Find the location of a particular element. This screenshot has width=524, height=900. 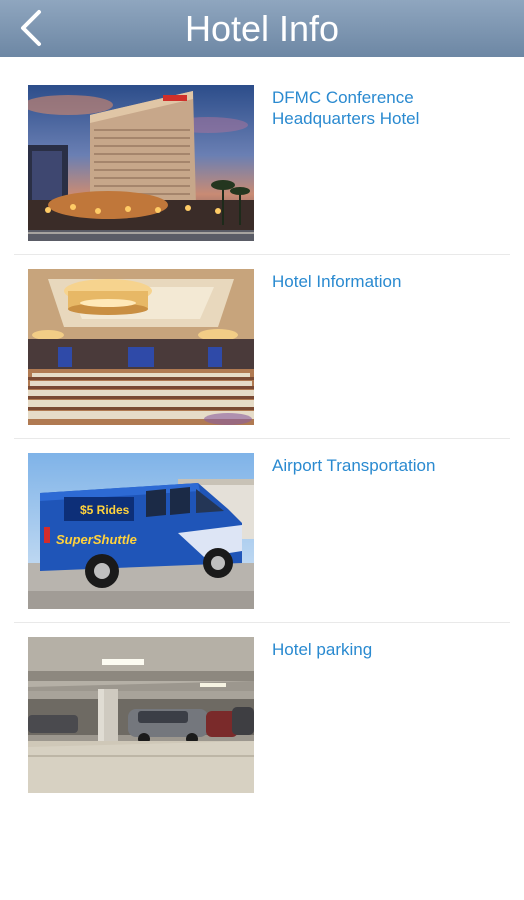

parking-garage-image is located at coordinates (141, 715).